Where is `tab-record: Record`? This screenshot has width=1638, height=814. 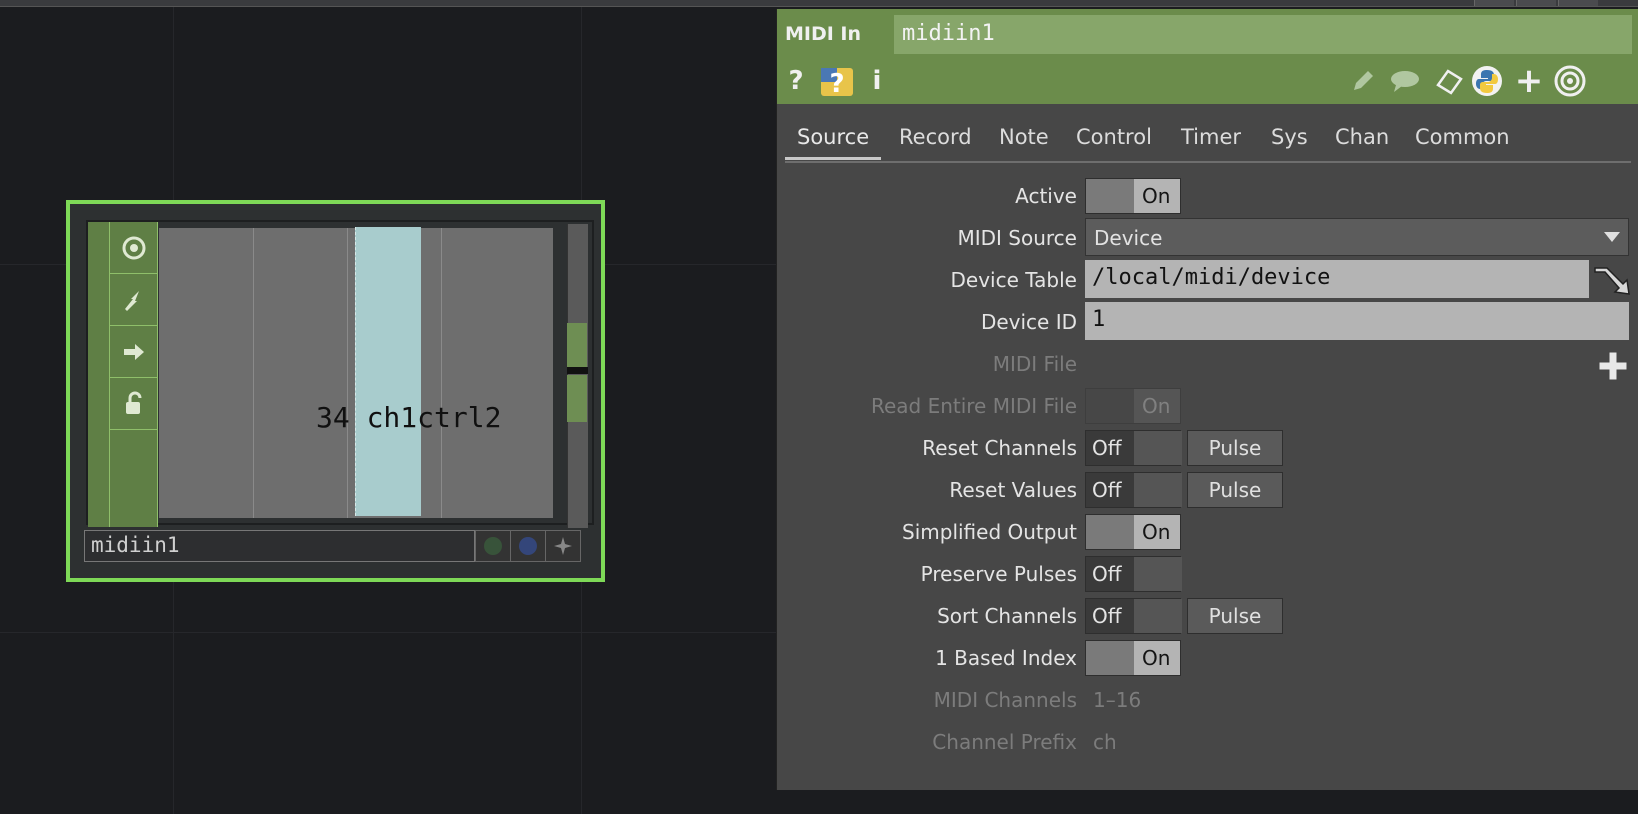
tab-record: Record is located at coordinates (935, 141).